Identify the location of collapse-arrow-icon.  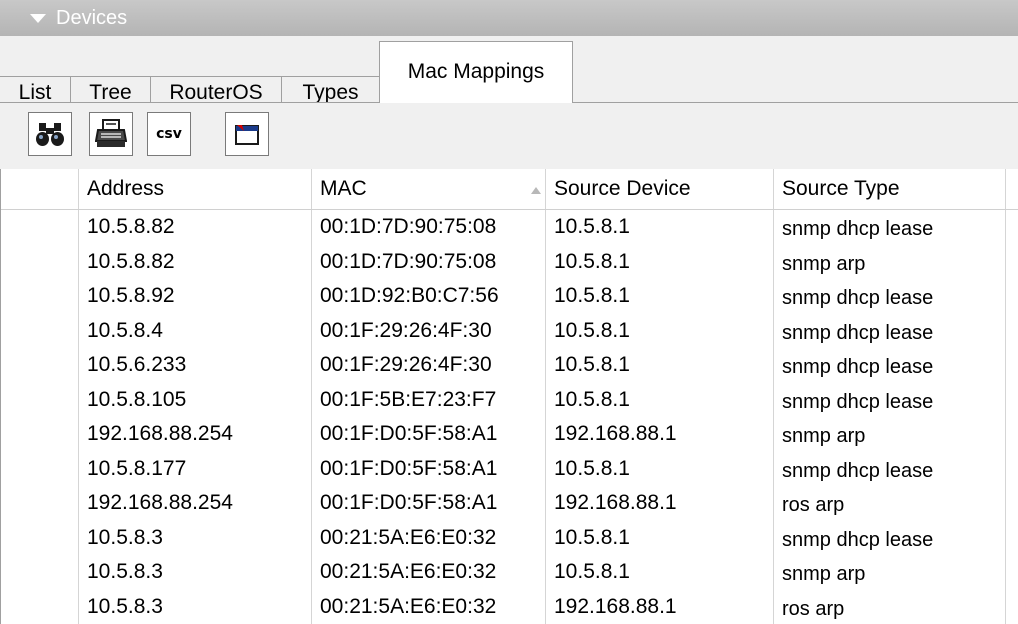
(38, 18).